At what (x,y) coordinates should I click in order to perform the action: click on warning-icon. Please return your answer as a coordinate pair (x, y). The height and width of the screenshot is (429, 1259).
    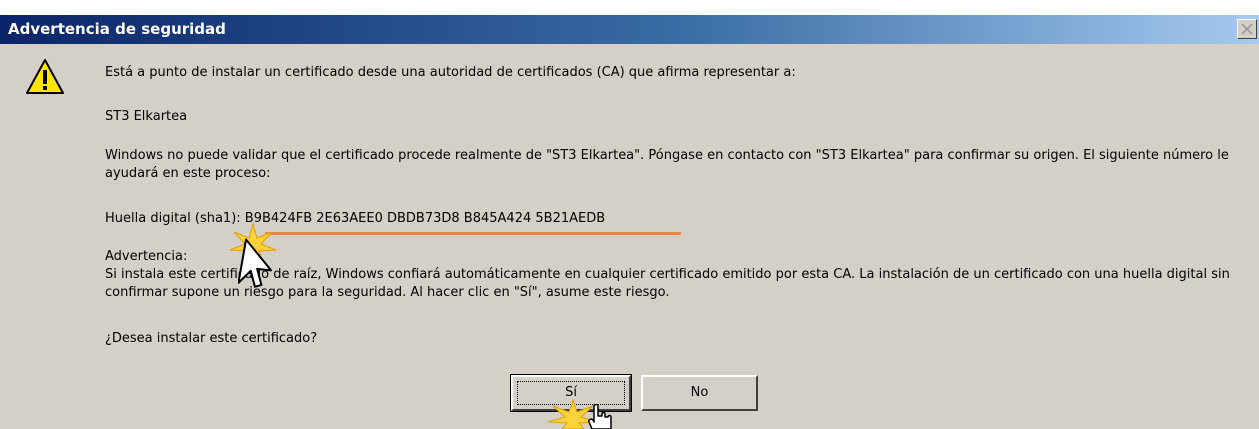
    Looking at the image, I should click on (45, 76).